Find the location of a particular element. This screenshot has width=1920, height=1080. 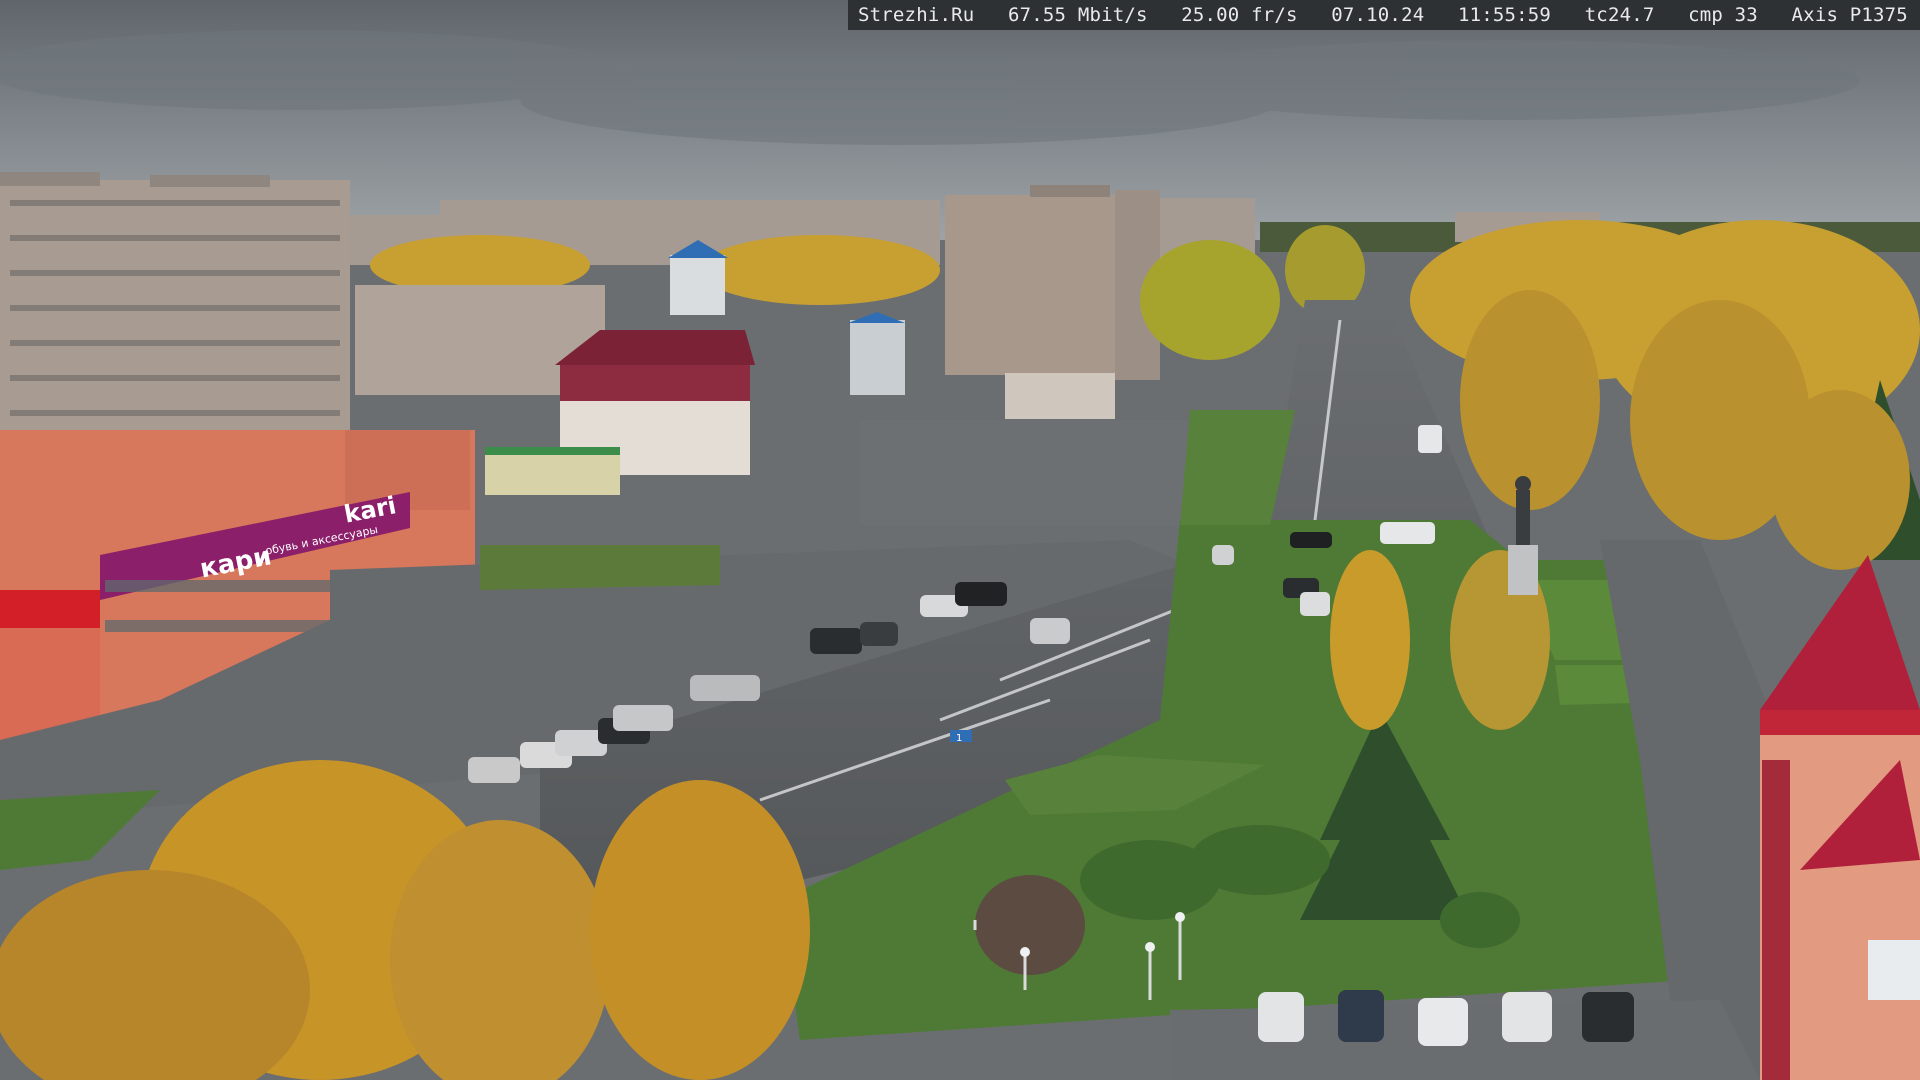

osd-framerate: 25.00 fr/s is located at coordinates (1239, 15).